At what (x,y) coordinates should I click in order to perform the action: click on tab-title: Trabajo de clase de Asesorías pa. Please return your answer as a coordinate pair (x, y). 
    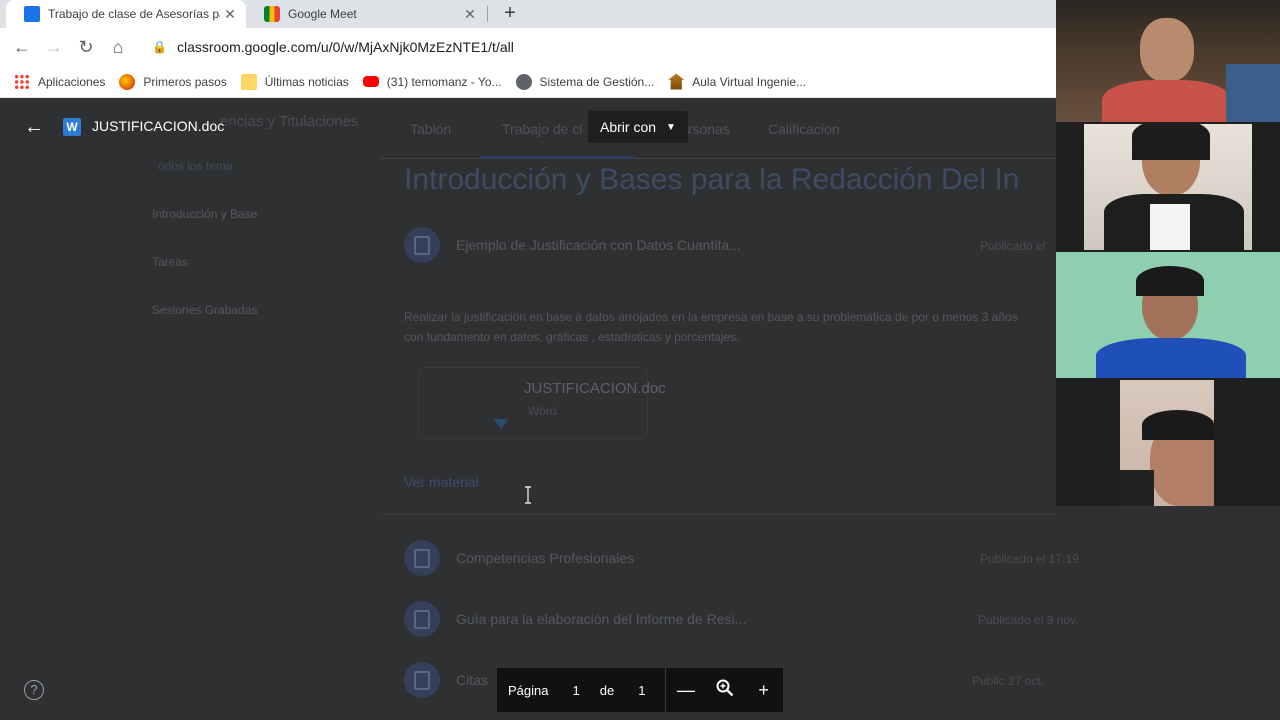
    Looking at the image, I should click on (134, 14).